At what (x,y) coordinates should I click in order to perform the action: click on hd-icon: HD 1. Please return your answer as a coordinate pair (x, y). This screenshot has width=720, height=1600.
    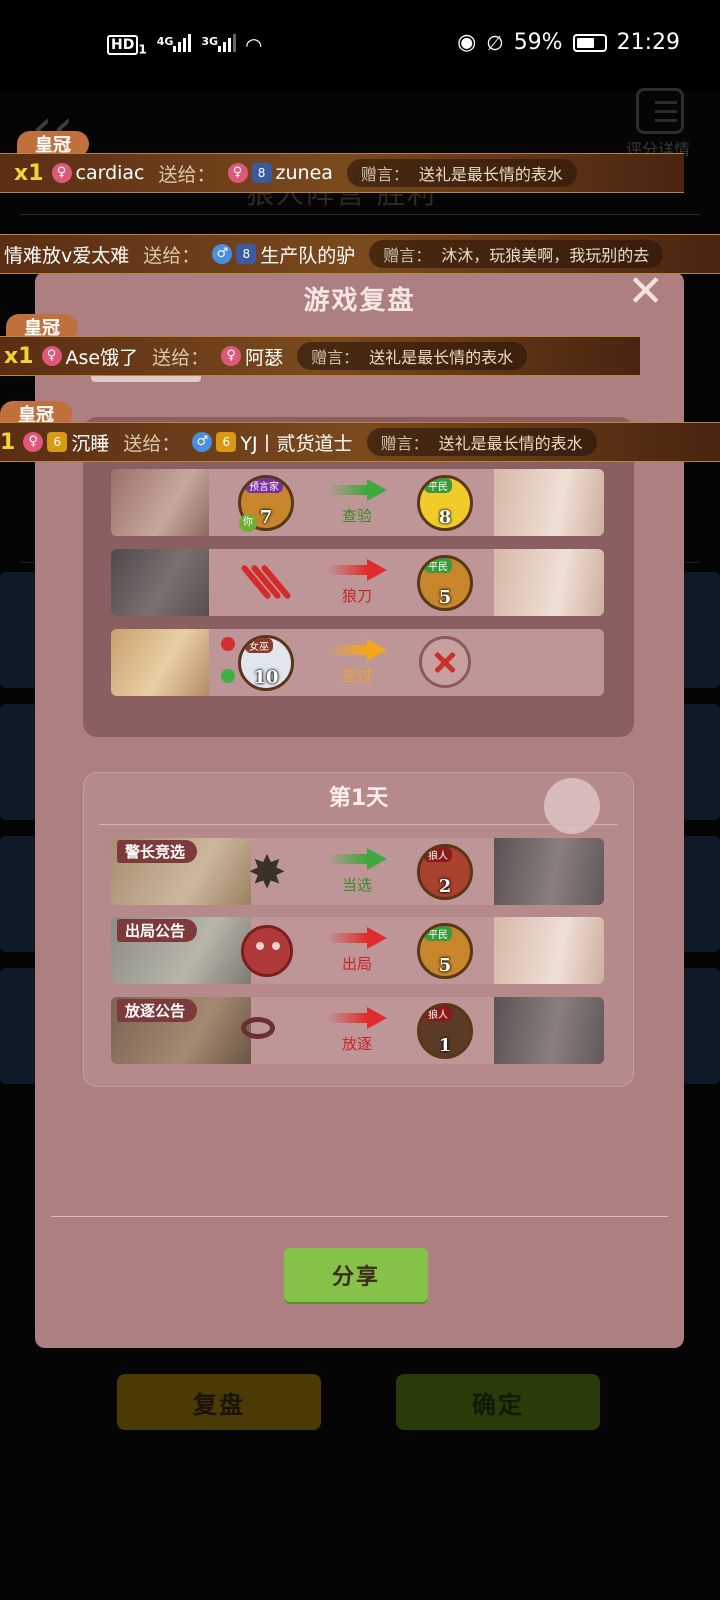
    Looking at the image, I should click on (127, 44).